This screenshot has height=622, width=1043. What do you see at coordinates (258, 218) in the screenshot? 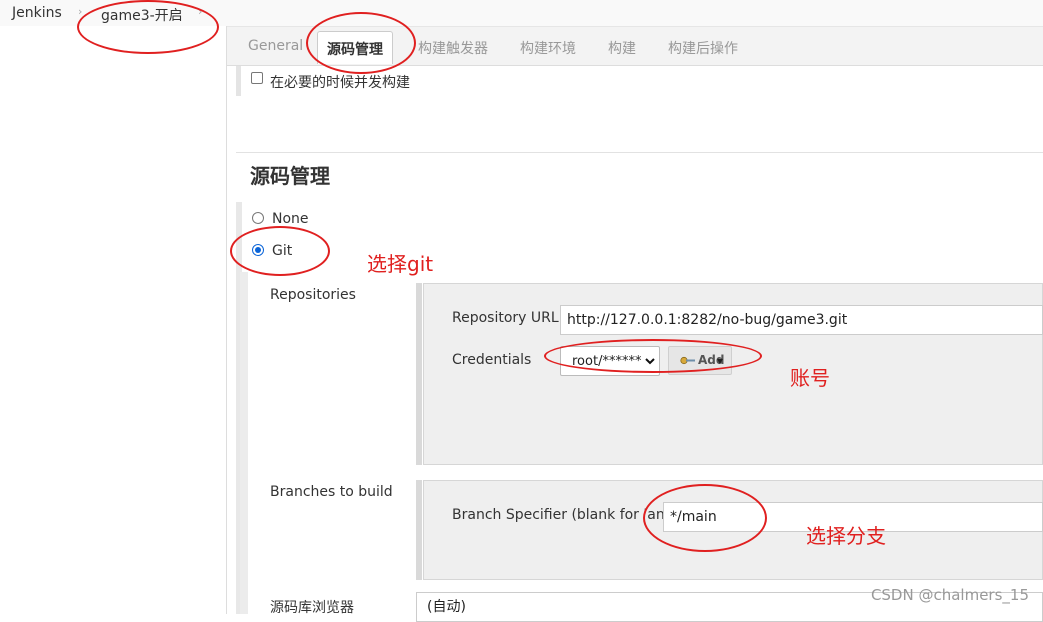
I see `scm-none-radio` at bounding box center [258, 218].